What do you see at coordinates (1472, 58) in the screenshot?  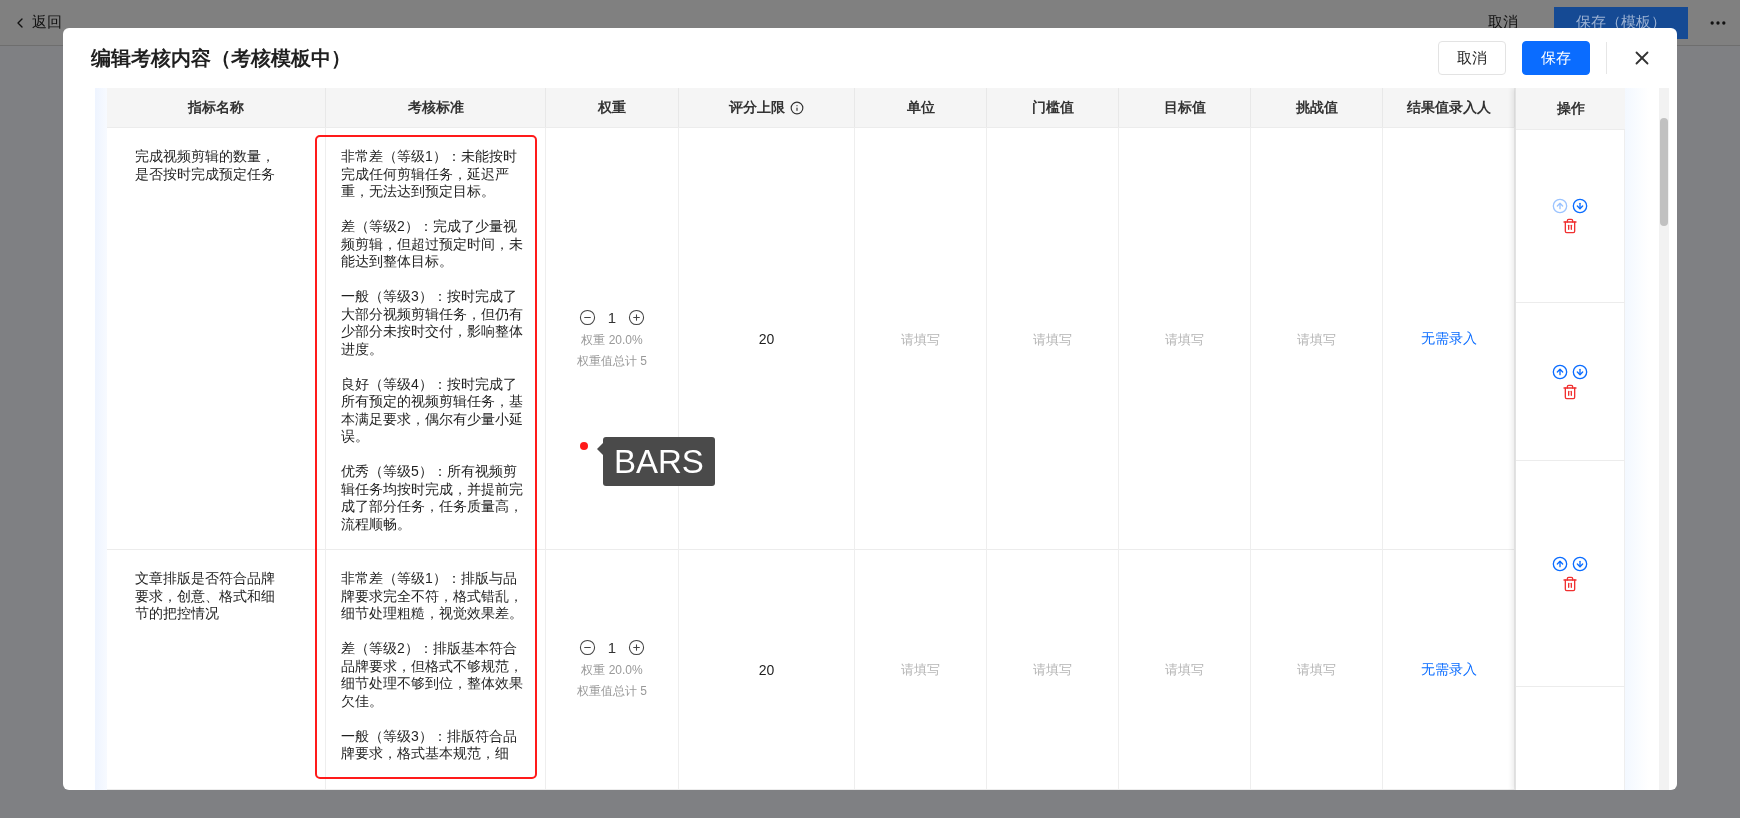 I see `cancel-button: 取消` at bounding box center [1472, 58].